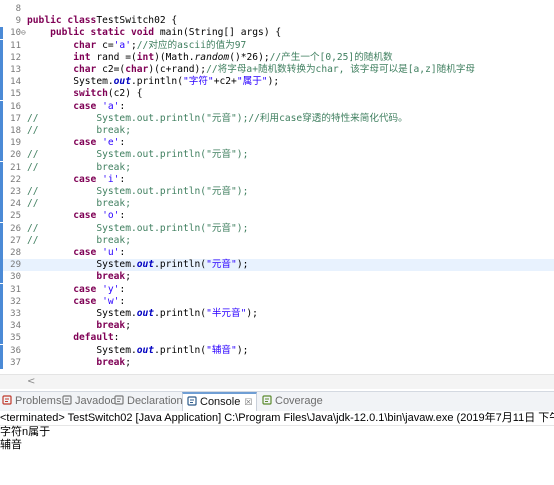  I want to click on code-token: (c2) {, so click(125, 94).